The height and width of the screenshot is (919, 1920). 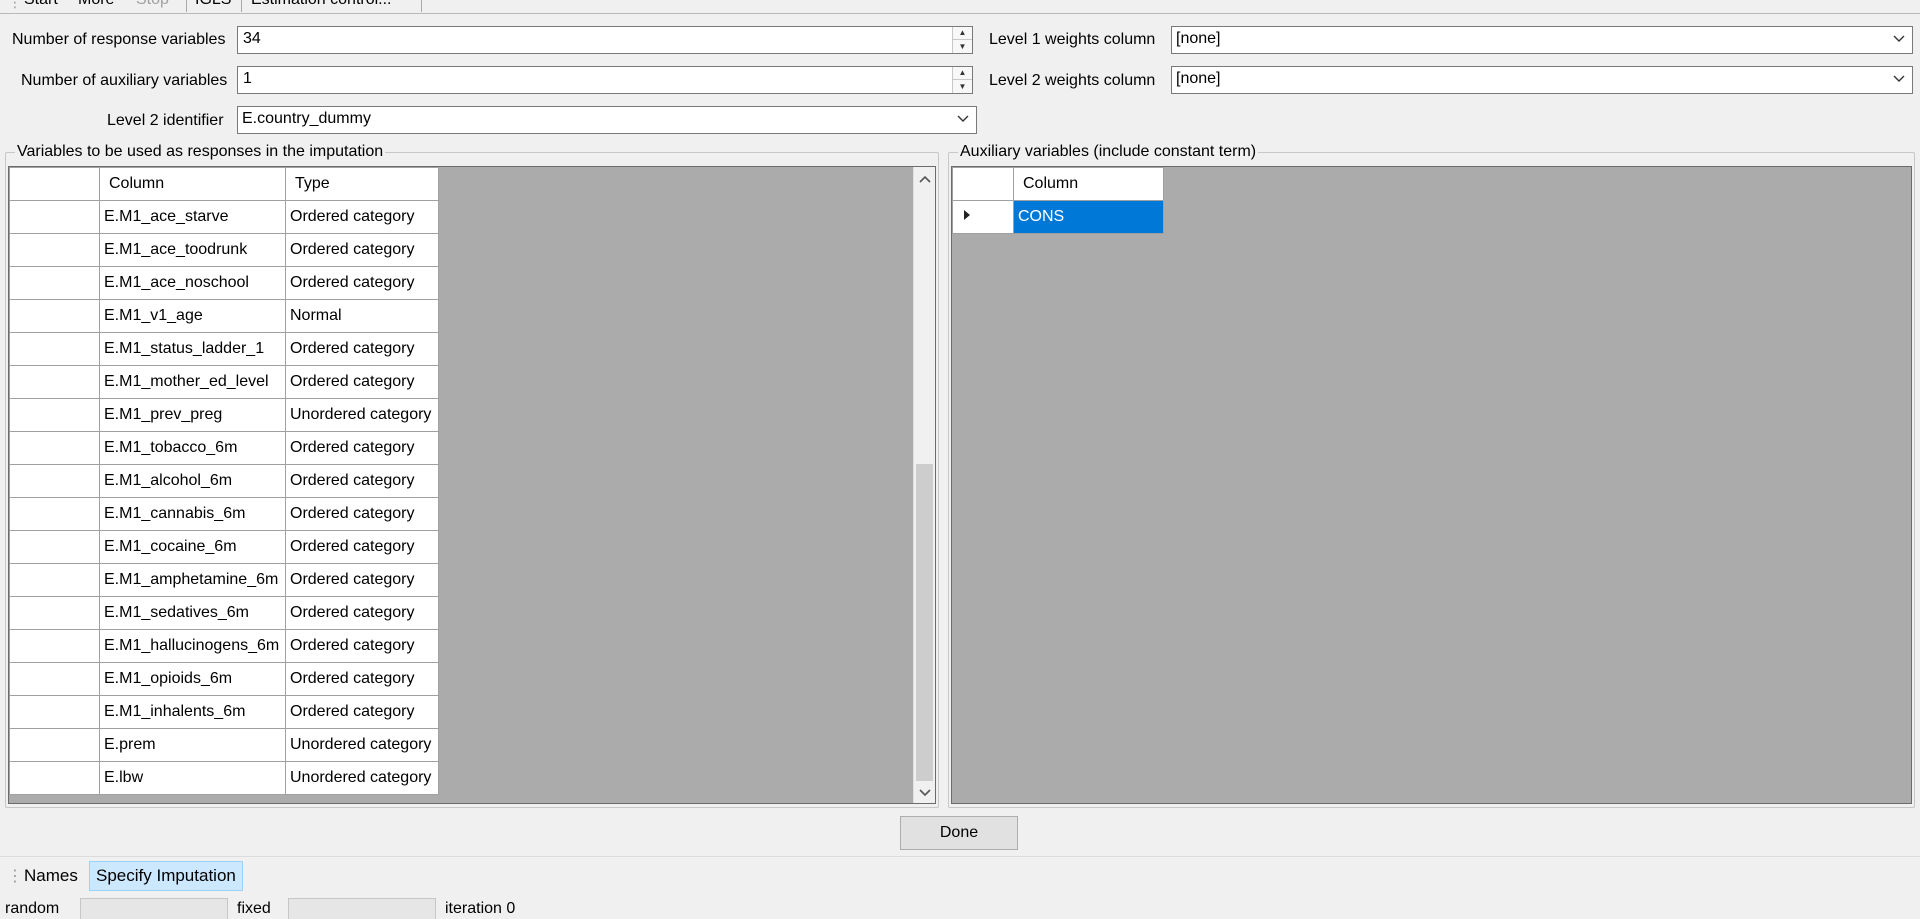 I want to click on cell-column: CONS, so click(x=1088, y=217).